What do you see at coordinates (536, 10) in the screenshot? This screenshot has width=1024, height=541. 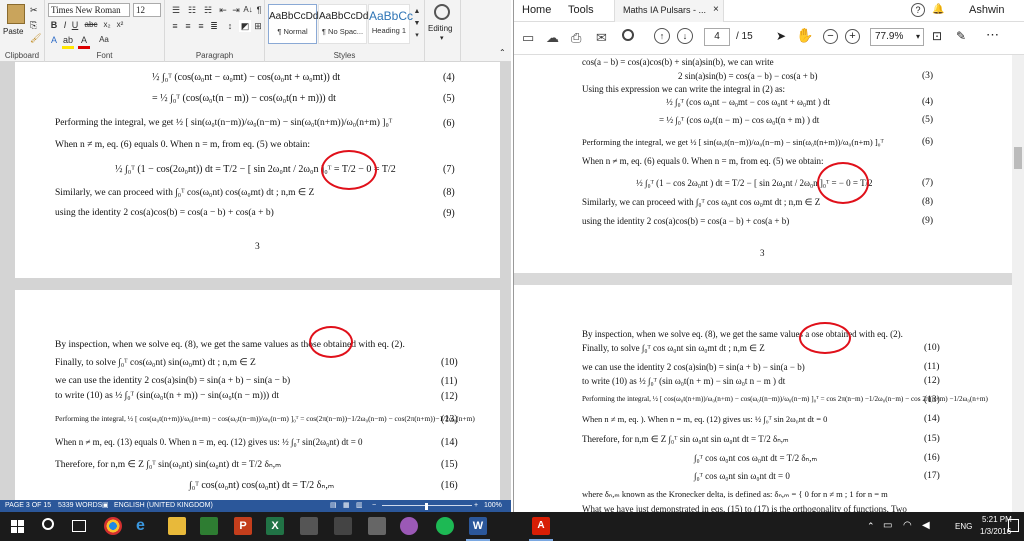 I see `pdf-tab-home: Home` at bounding box center [536, 10].